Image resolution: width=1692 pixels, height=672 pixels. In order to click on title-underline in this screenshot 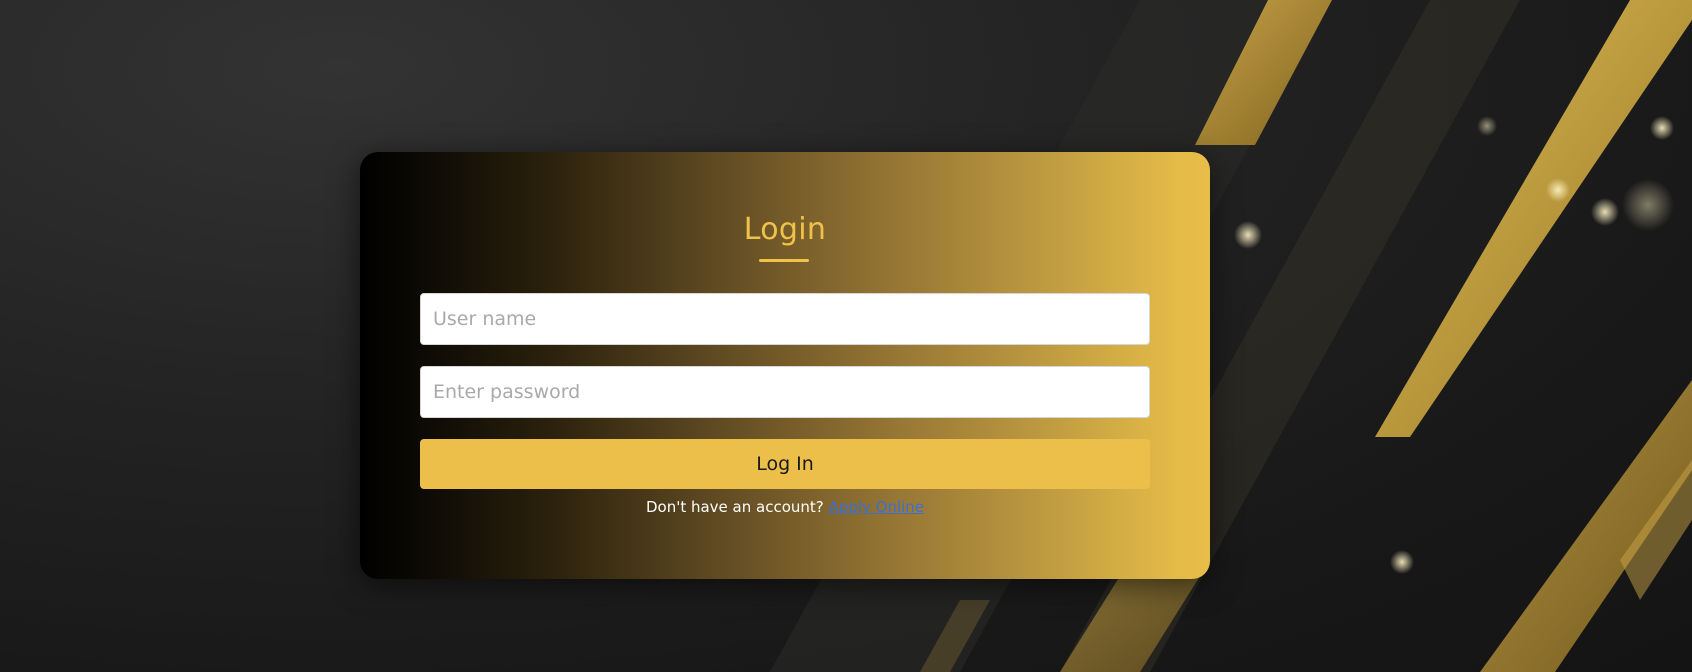, I will do `click(784, 260)`.